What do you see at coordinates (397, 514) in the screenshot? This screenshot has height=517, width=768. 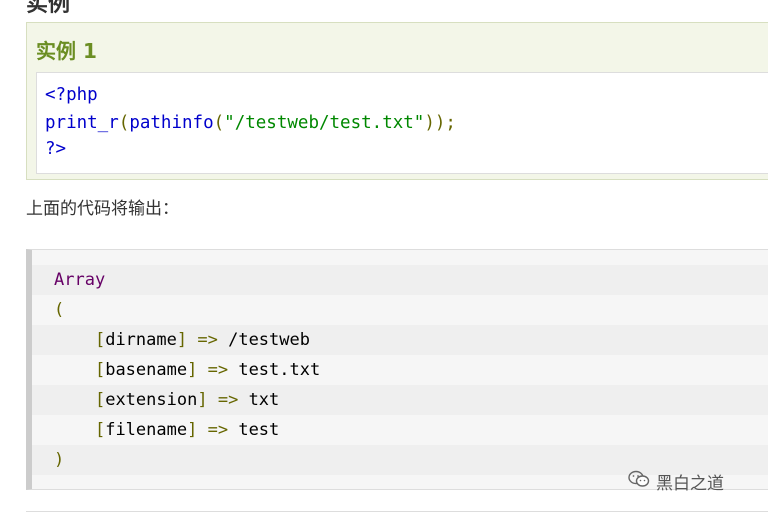 I see `next-block-edge` at bounding box center [397, 514].